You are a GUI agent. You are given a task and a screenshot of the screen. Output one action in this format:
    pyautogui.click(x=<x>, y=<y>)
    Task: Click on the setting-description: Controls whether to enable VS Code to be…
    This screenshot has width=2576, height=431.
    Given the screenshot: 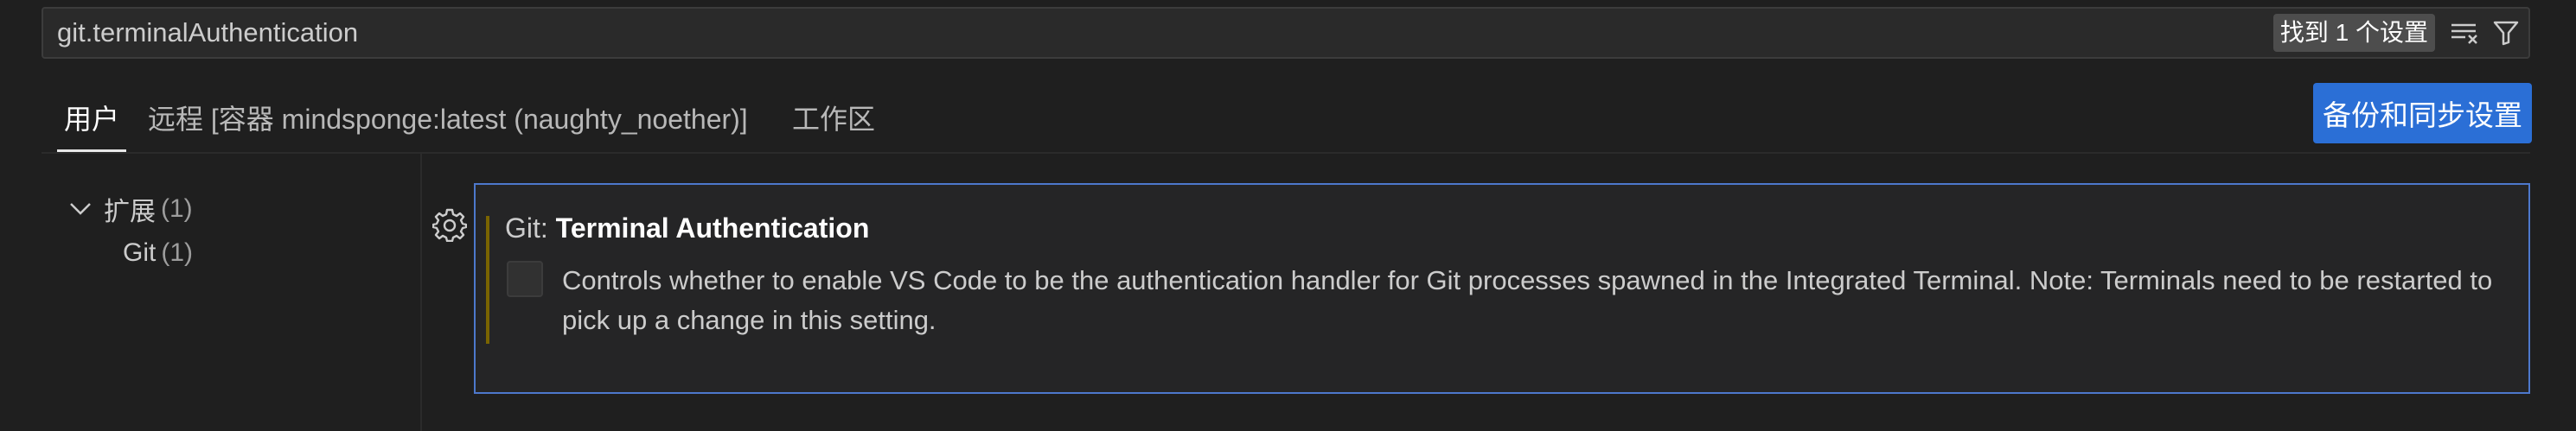 What is the action you would take?
    pyautogui.click(x=1527, y=300)
    